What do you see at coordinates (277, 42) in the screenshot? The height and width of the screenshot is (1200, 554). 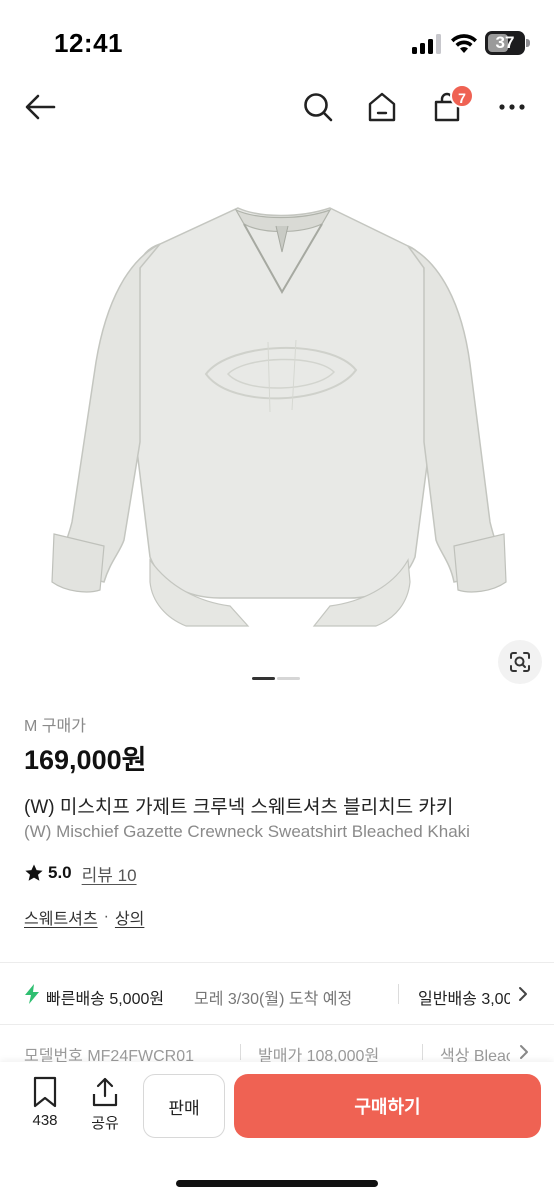 I see `status-bar: 12:41 37` at bounding box center [277, 42].